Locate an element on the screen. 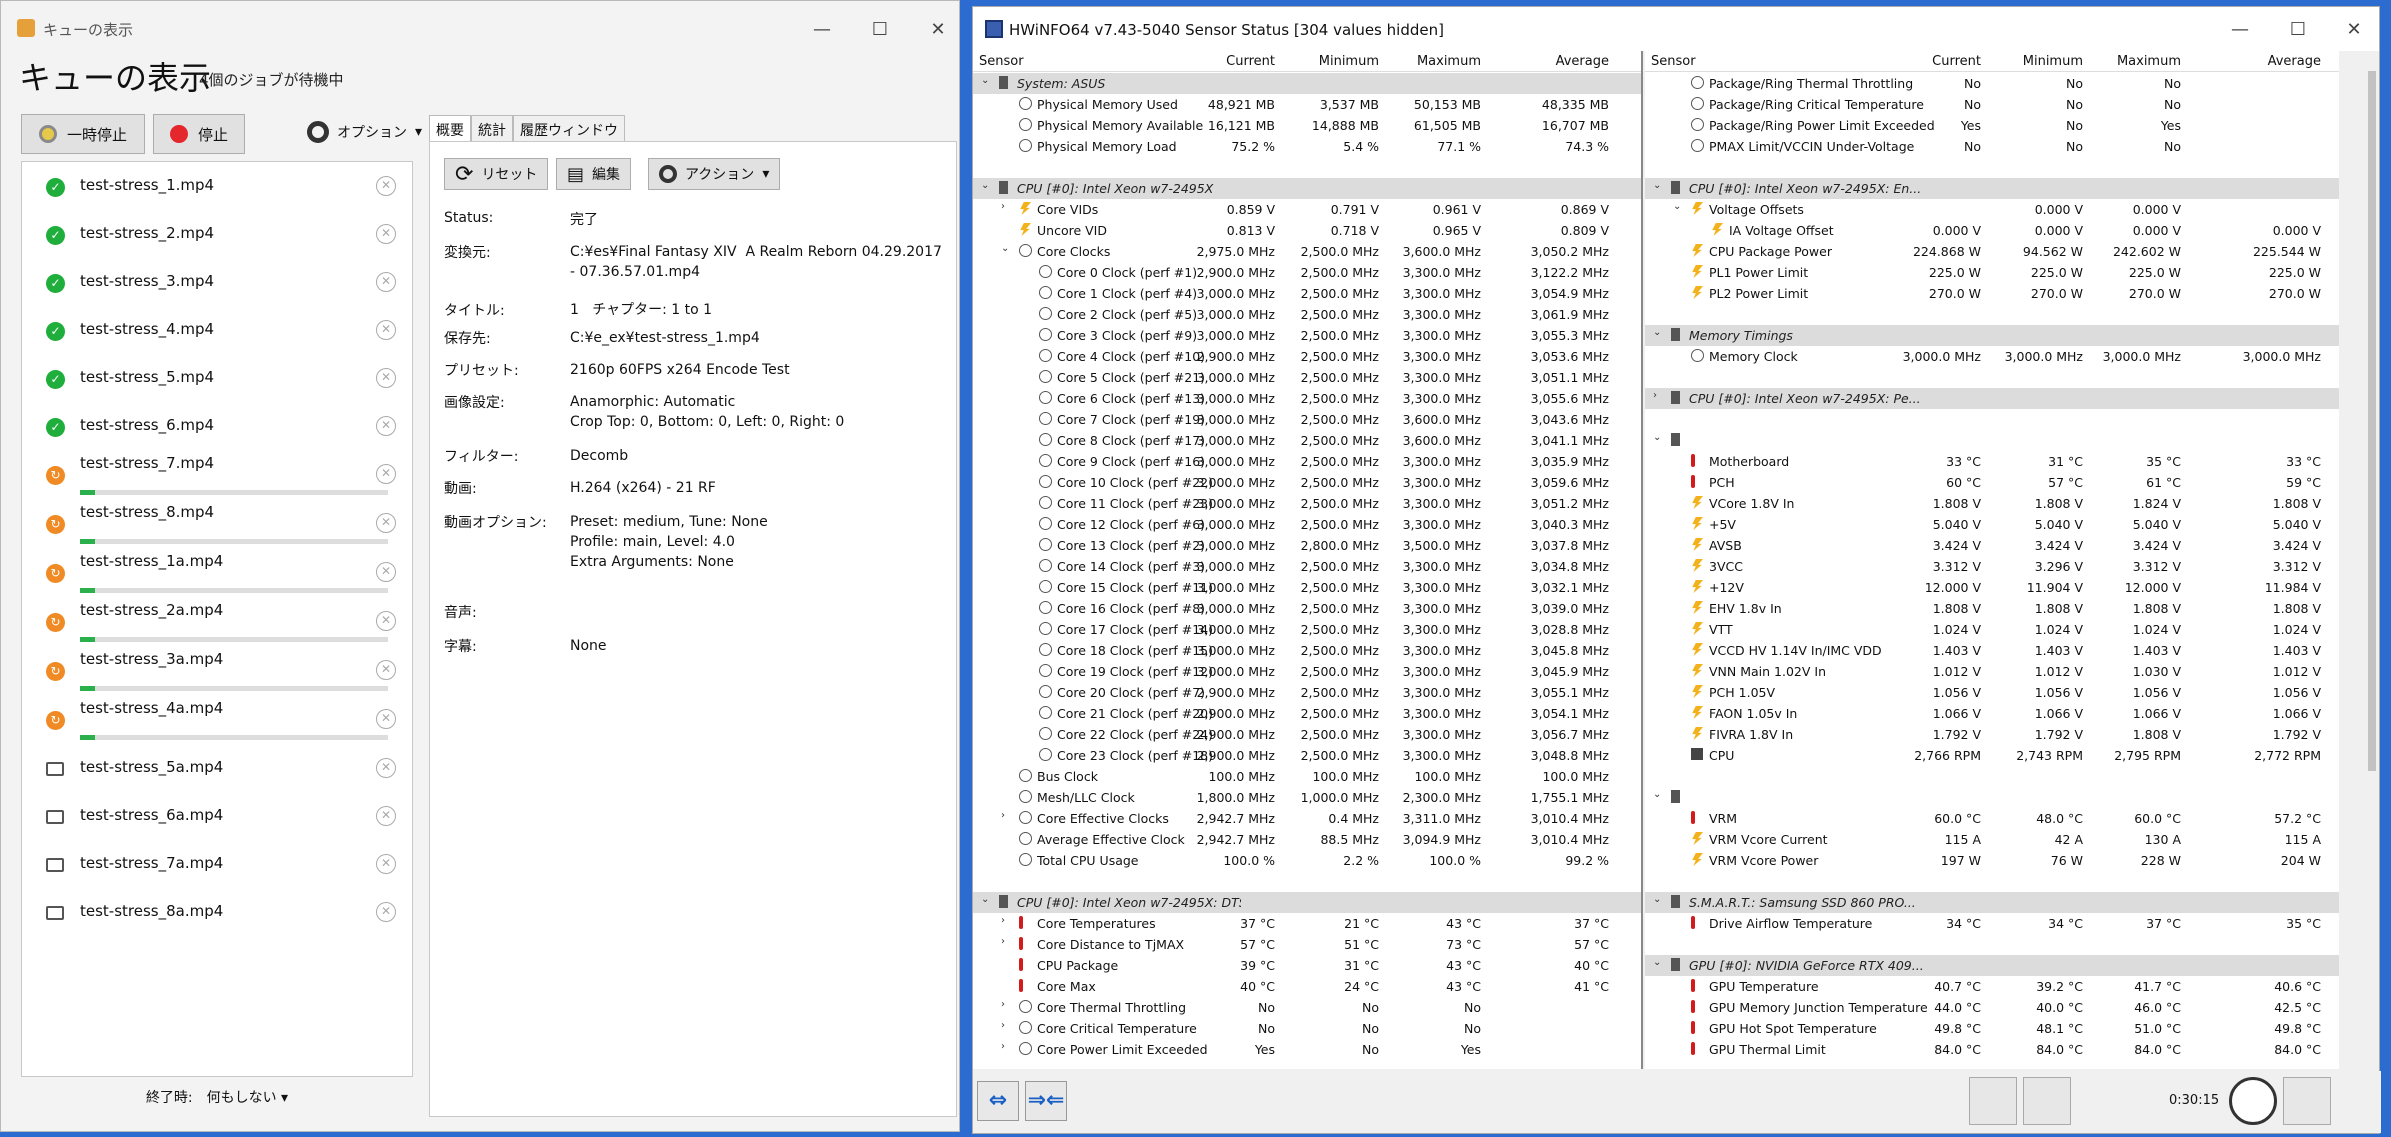 This screenshot has height=1137, width=2391. sensor-row: +5V 5.040 V 5.040 V 5.040 V 5.040 V is located at coordinates (1992, 524).